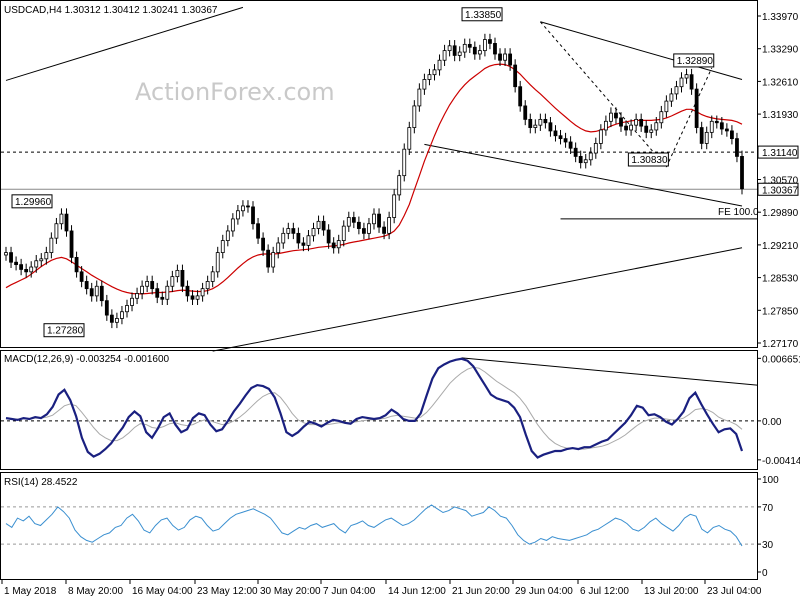 This screenshot has height=600, width=800. Describe the element at coordinates (33, 202) in the screenshot. I see `price-annotation-label: 1.29960` at that location.